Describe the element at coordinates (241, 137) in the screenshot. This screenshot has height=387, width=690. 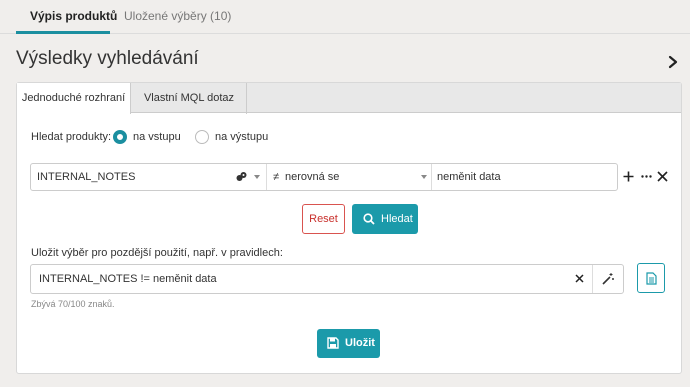
I see `radio-output-label: na výstupu` at that location.